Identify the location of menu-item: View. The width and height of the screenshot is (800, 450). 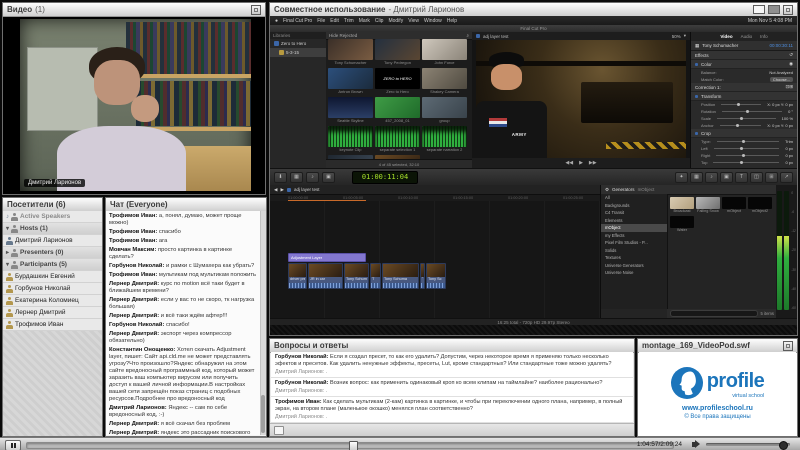
(413, 21).